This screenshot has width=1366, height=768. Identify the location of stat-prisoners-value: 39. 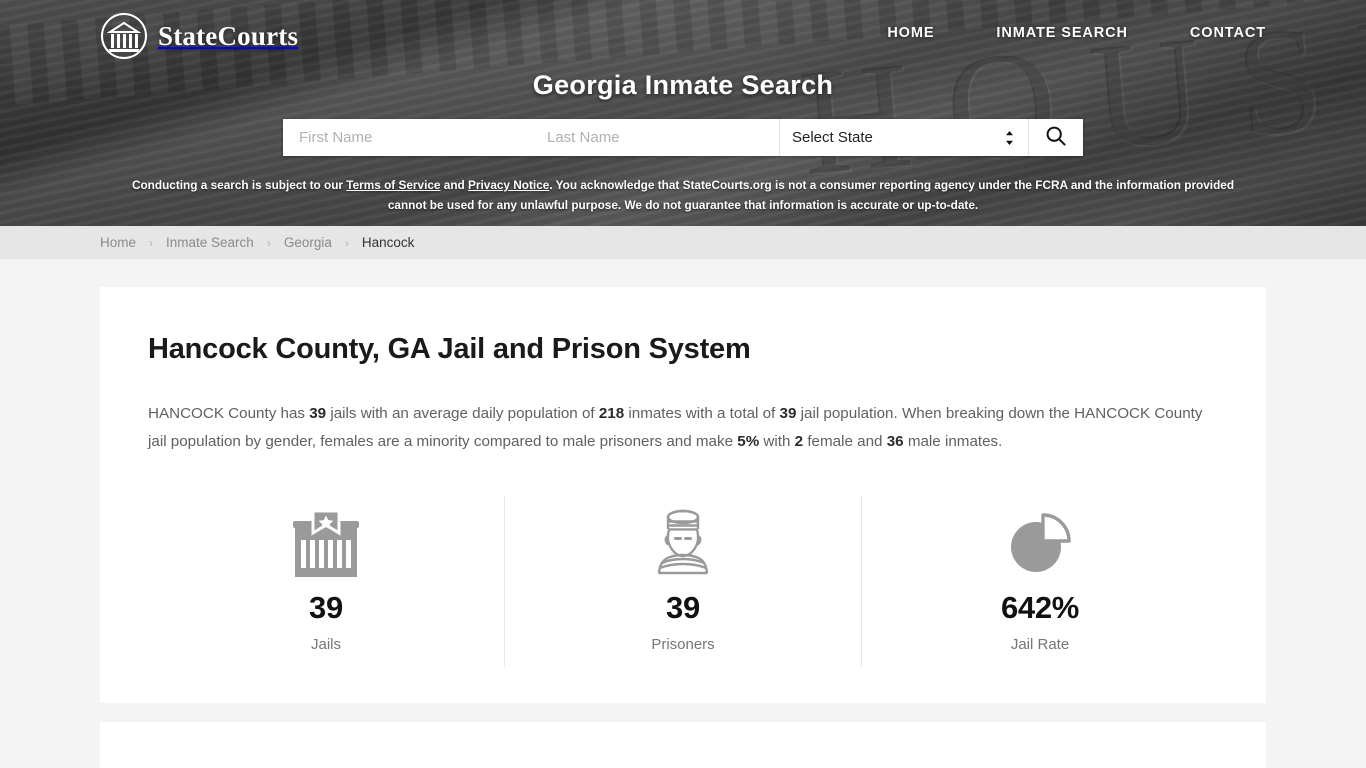
(683, 607).